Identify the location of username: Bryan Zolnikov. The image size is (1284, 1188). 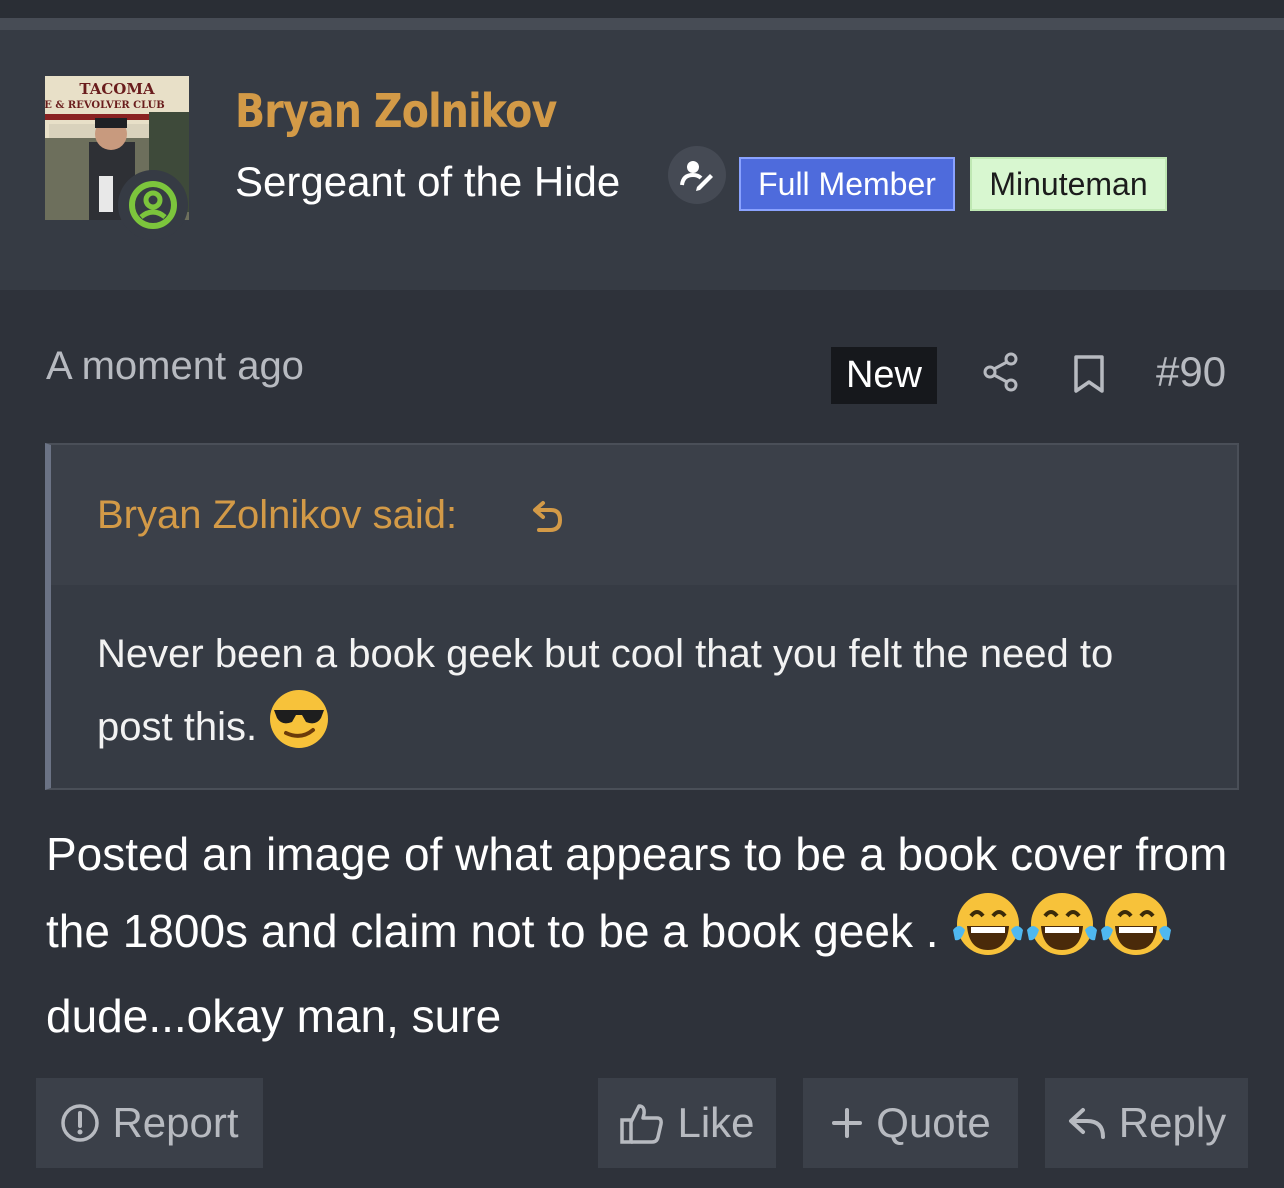
(396, 111).